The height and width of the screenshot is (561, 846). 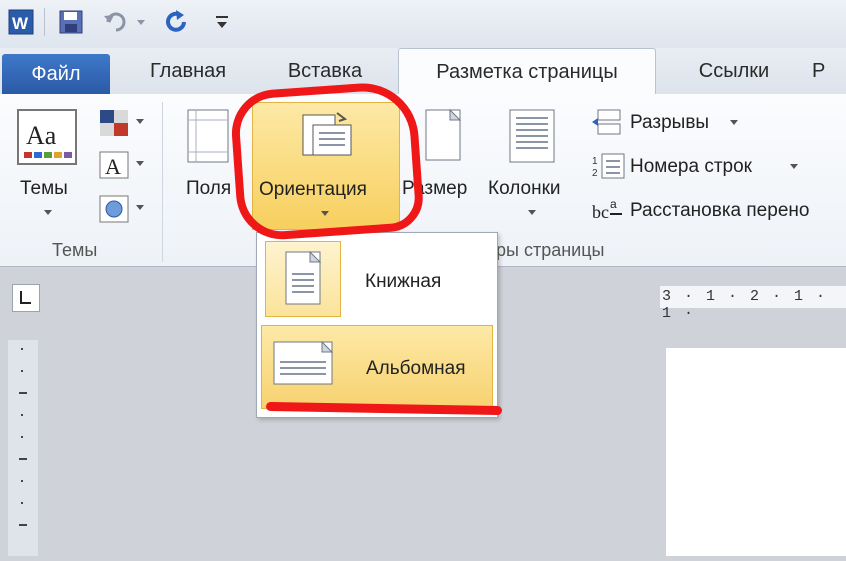 What do you see at coordinates (23, 448) in the screenshot?
I see `vertical-ruler` at bounding box center [23, 448].